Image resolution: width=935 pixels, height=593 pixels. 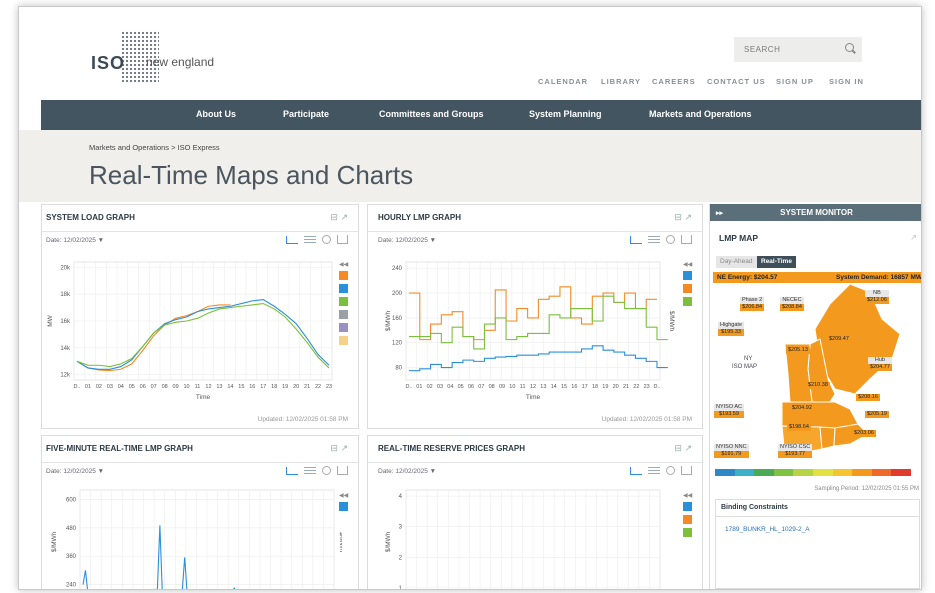 What do you see at coordinates (180, 62) in the screenshot?
I see `logo-name-text: new england` at bounding box center [180, 62].